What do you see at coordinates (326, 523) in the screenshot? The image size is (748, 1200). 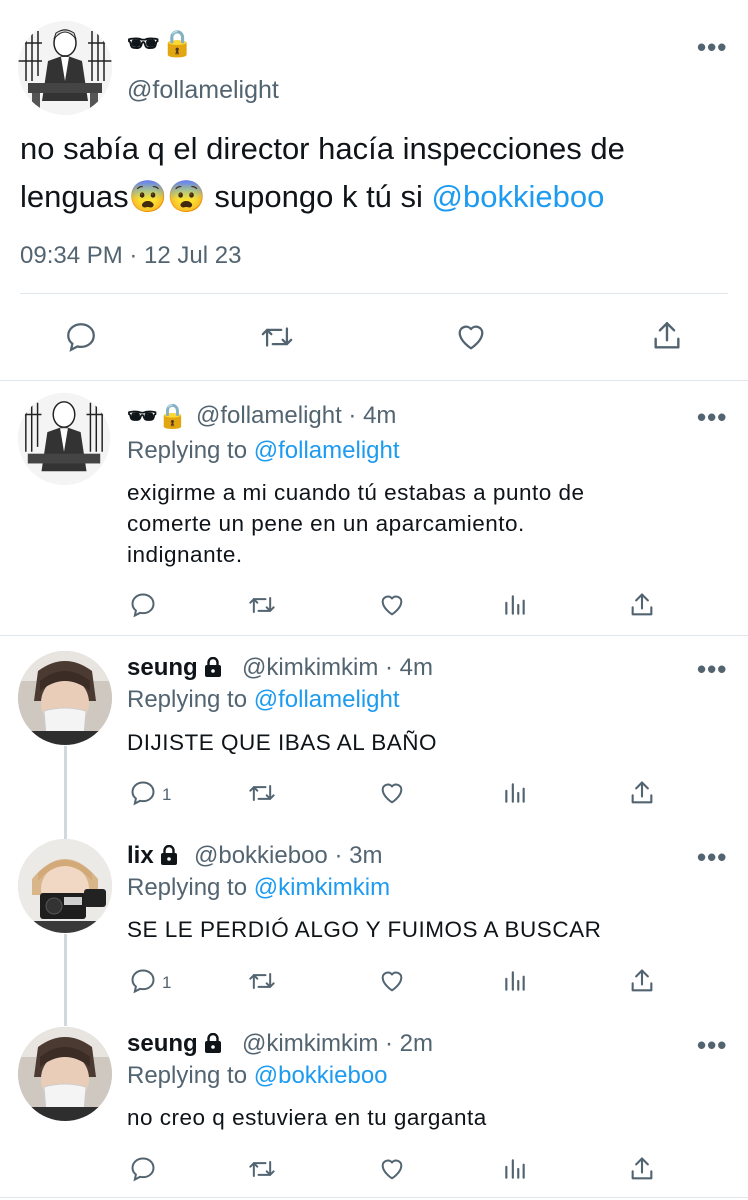 I see `reply-text-line: comerte un pene en un aparcamiento.` at bounding box center [326, 523].